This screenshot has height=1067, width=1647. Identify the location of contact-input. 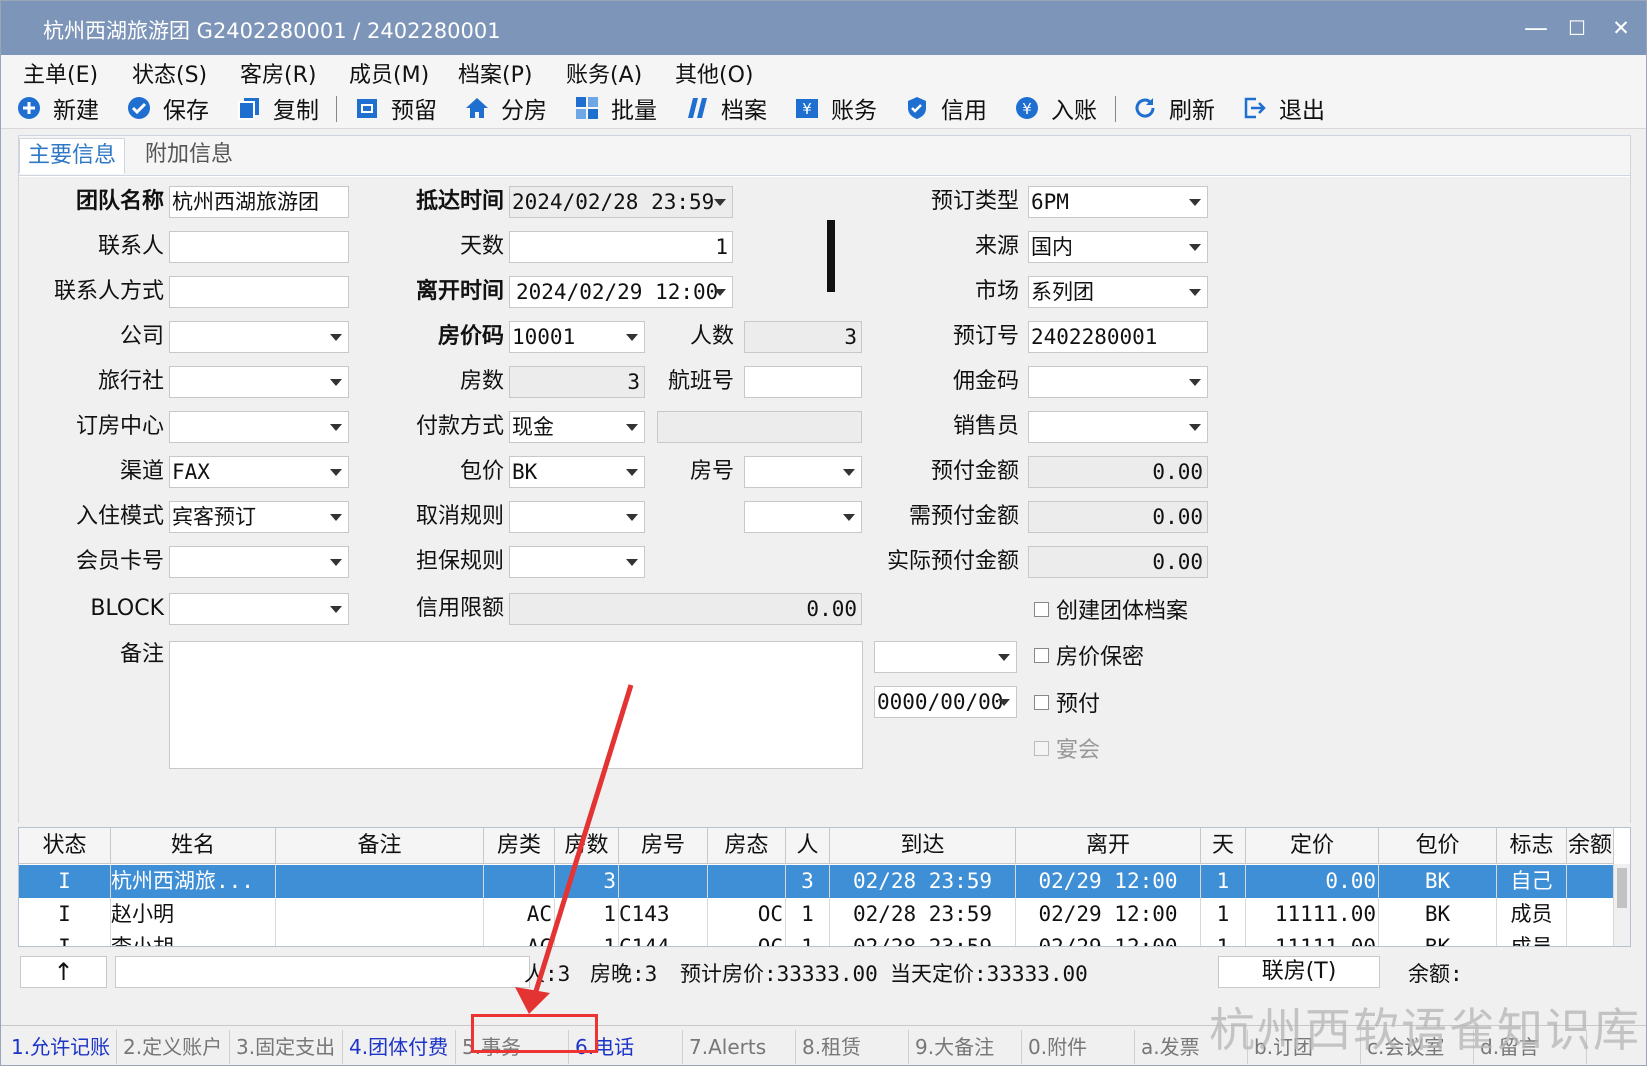
(259, 247).